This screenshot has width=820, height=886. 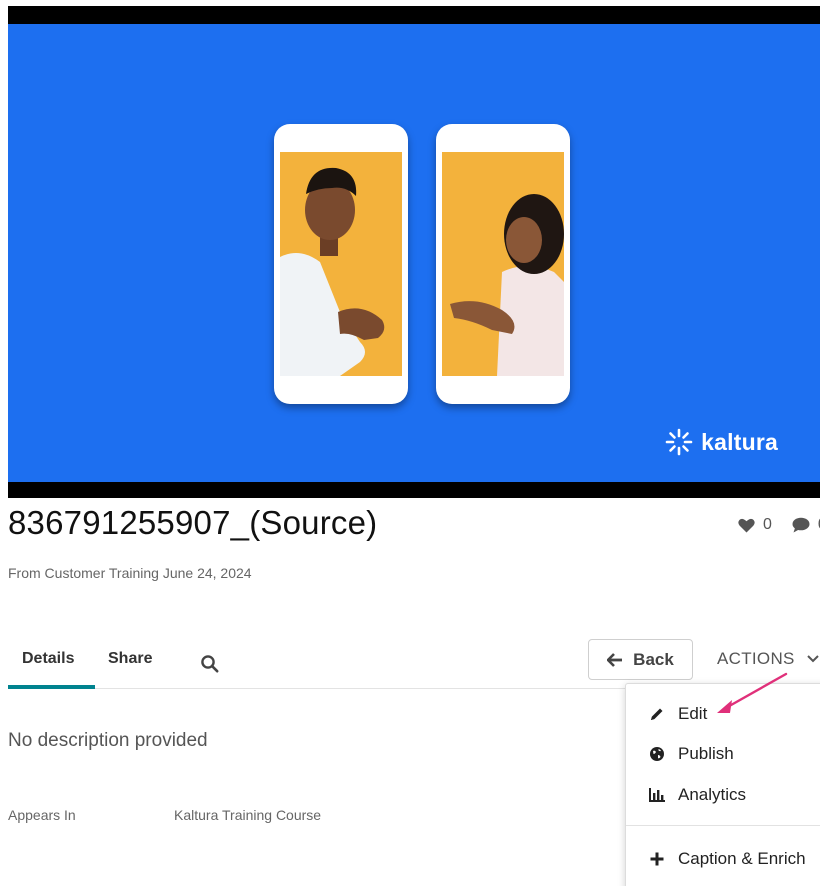 I want to click on phone-illustration-left, so click(x=341, y=264).